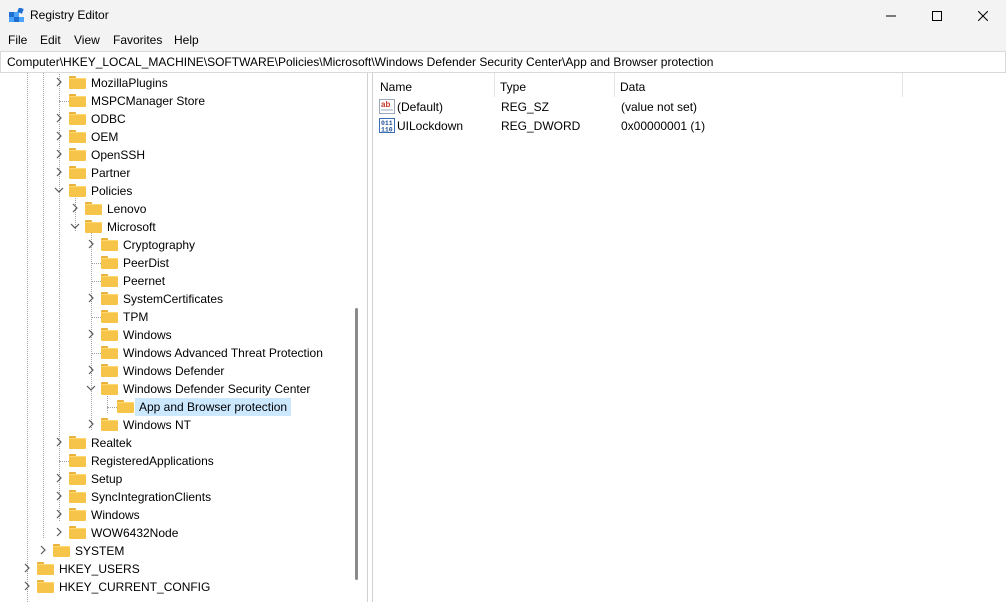  I want to click on value-row: ab (Default) REG_SZ (value not set), so click(689, 106).